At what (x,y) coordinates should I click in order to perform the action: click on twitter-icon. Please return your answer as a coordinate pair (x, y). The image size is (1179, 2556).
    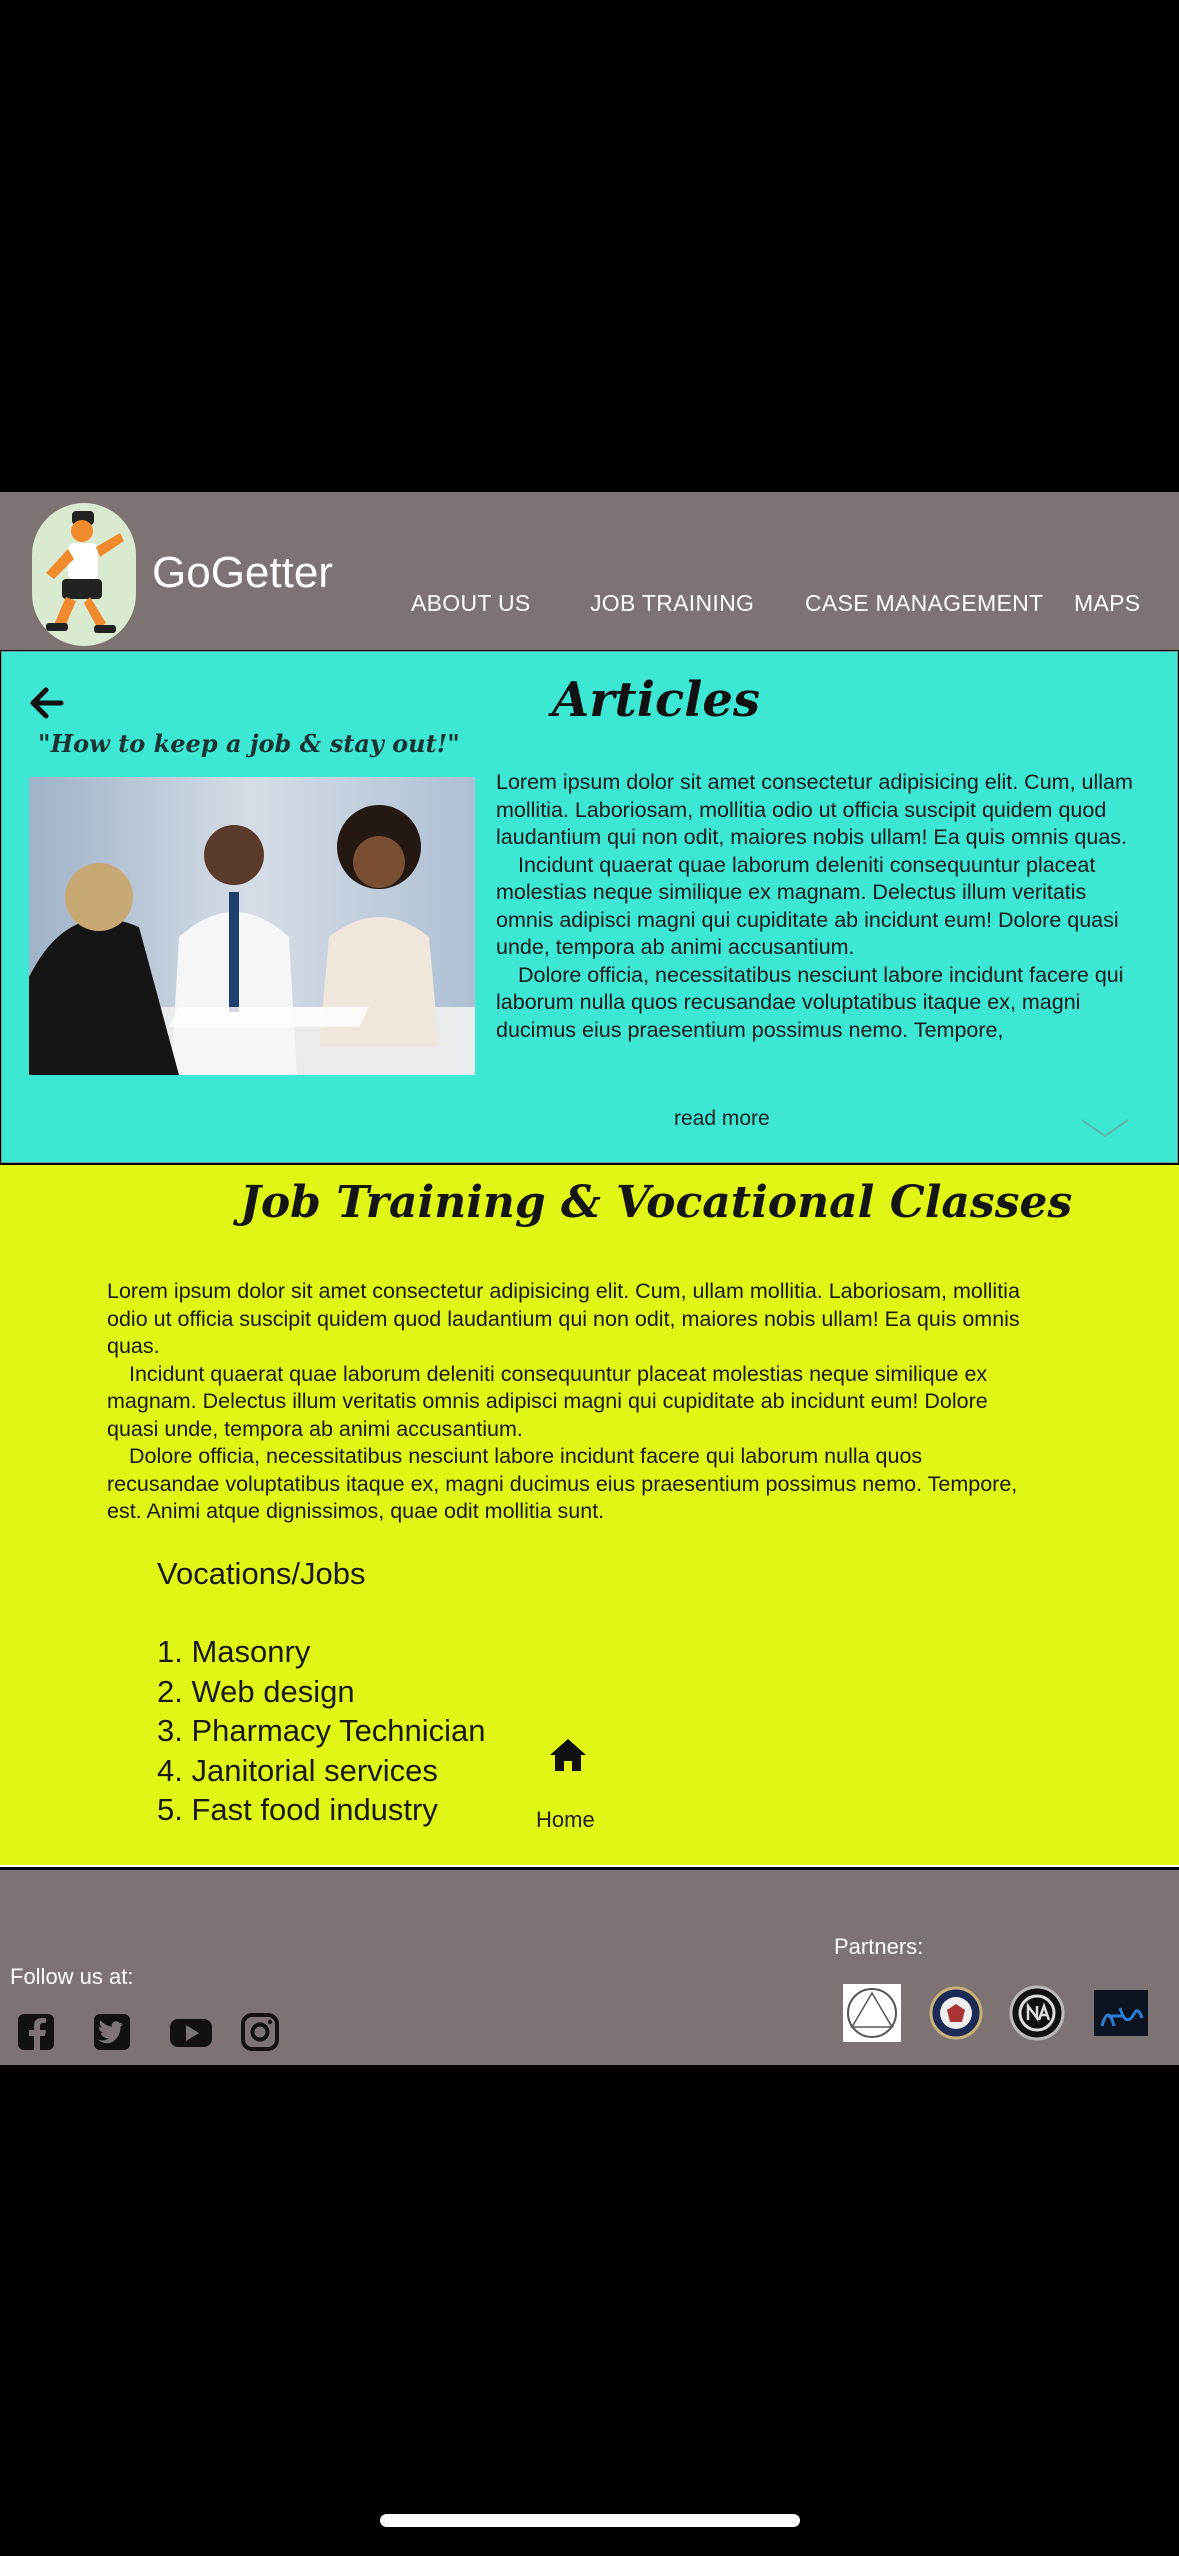
    Looking at the image, I should click on (112, 2032).